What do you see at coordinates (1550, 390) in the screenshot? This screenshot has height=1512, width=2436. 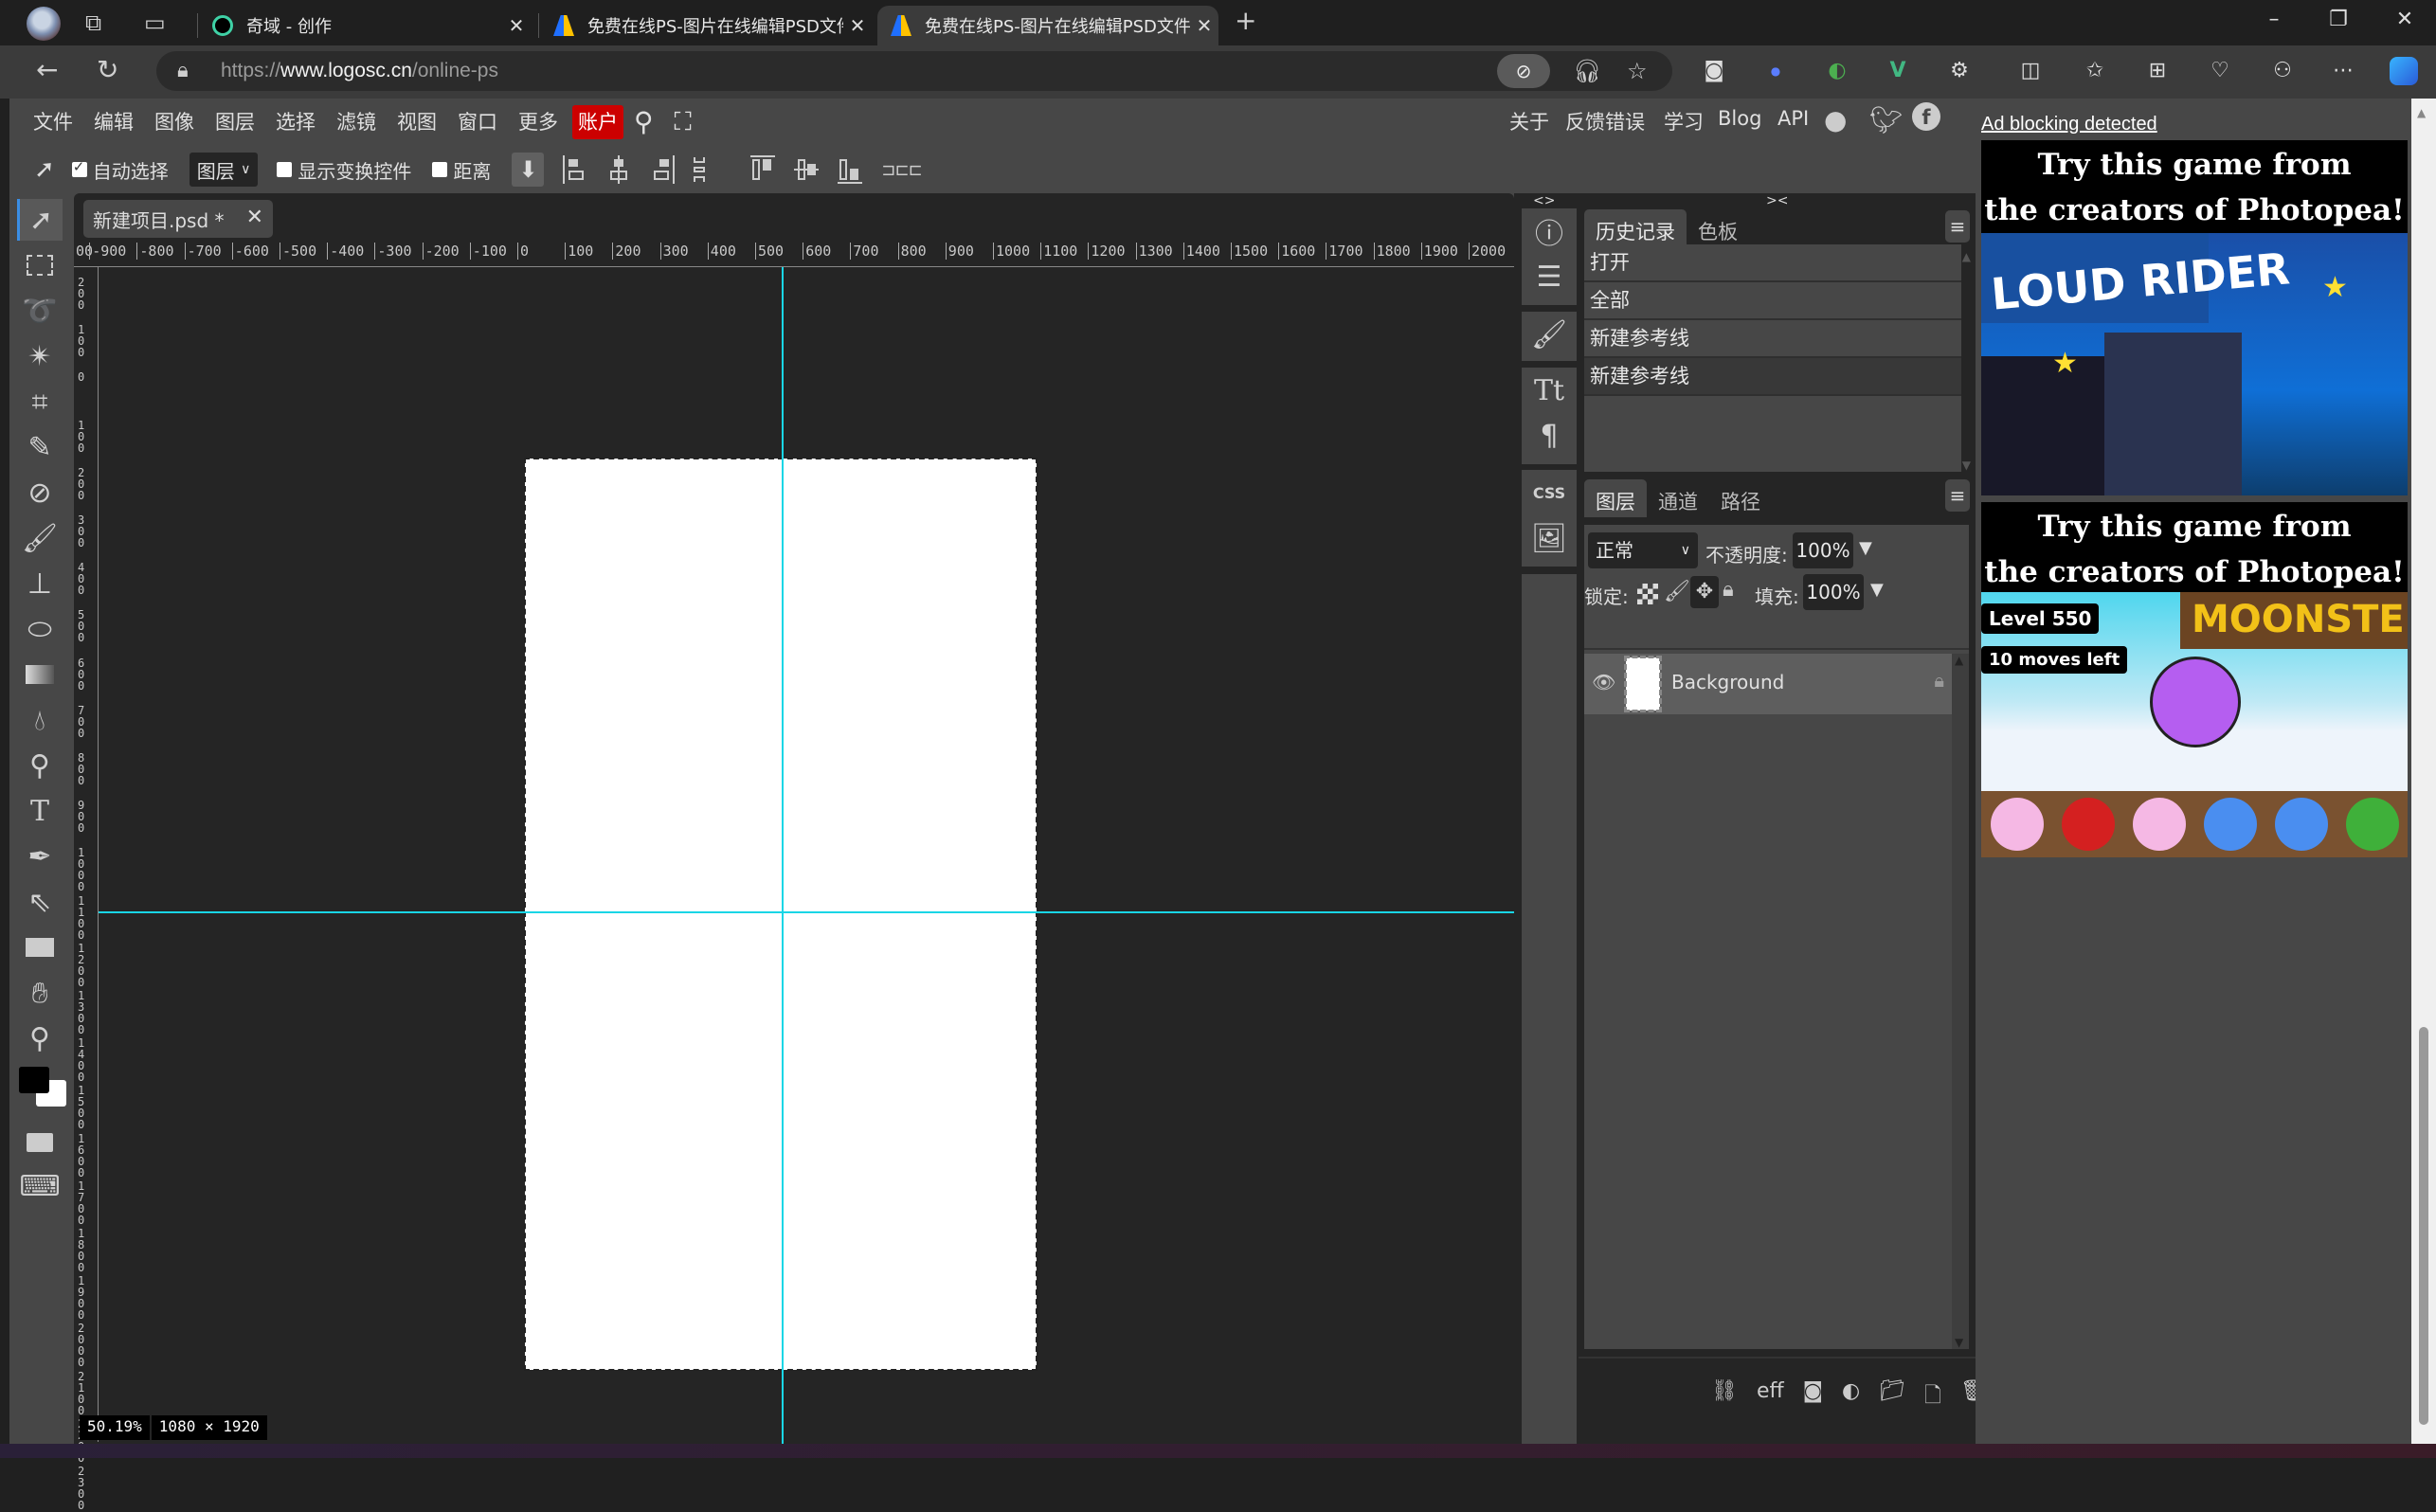 I see `character-icon: Tt` at bounding box center [1550, 390].